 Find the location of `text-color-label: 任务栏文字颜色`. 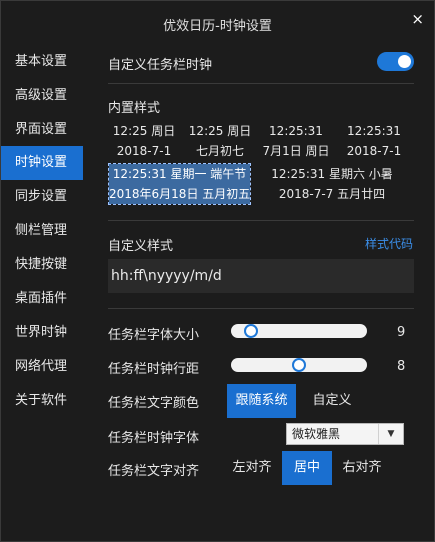

text-color-label: 任务栏文字颜色 is located at coordinates (154, 403).